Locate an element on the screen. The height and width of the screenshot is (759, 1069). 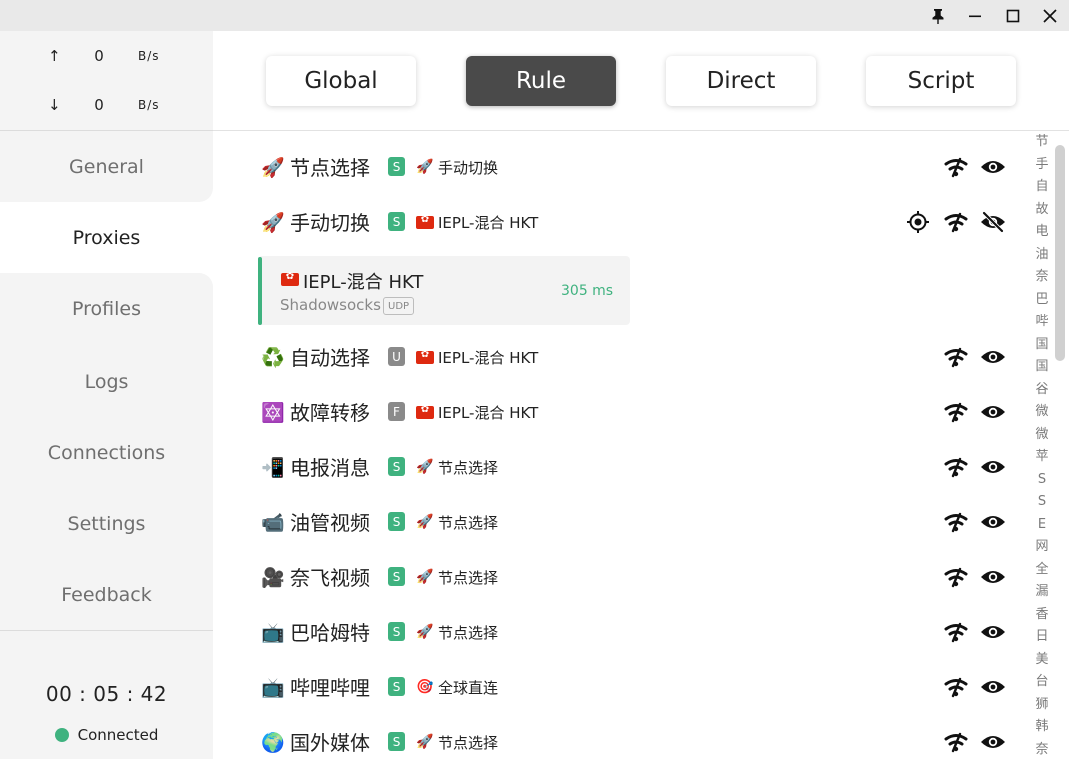
proxy-group-row: 🌍 国外媒体 S 🚀 节点选择 is located at coordinates (622, 737).